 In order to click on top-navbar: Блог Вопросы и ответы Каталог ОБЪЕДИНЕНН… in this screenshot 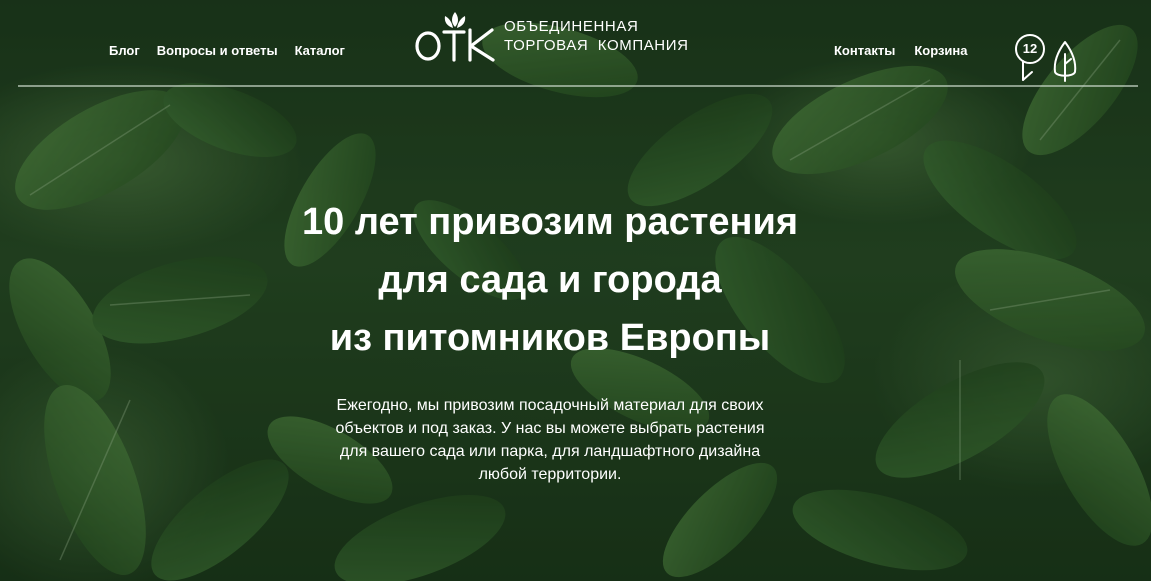, I will do `click(575, 43)`.